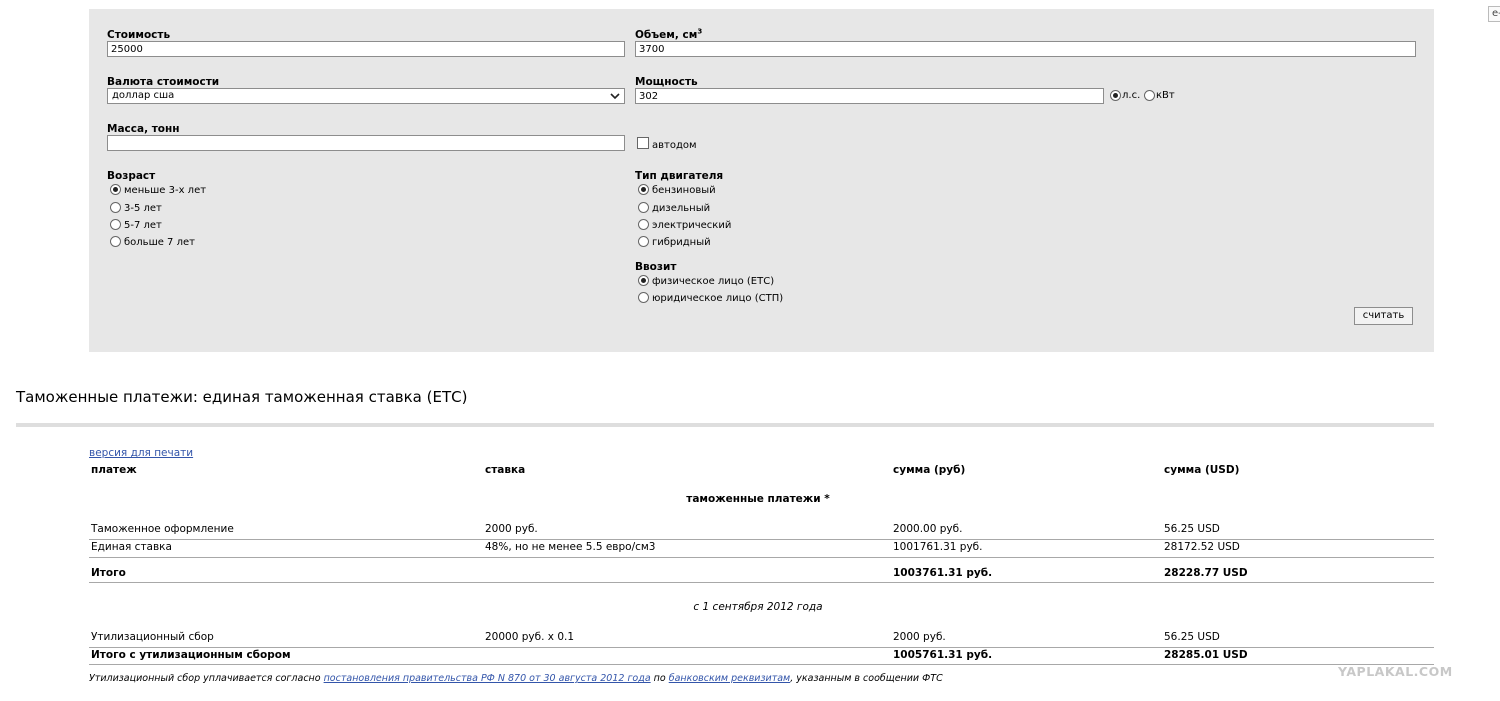 The width and height of the screenshot is (1500, 701). Describe the element at coordinates (943, 655) in the screenshot. I see `row-total-with-fee-rub: 1005761.31 руб.` at that location.